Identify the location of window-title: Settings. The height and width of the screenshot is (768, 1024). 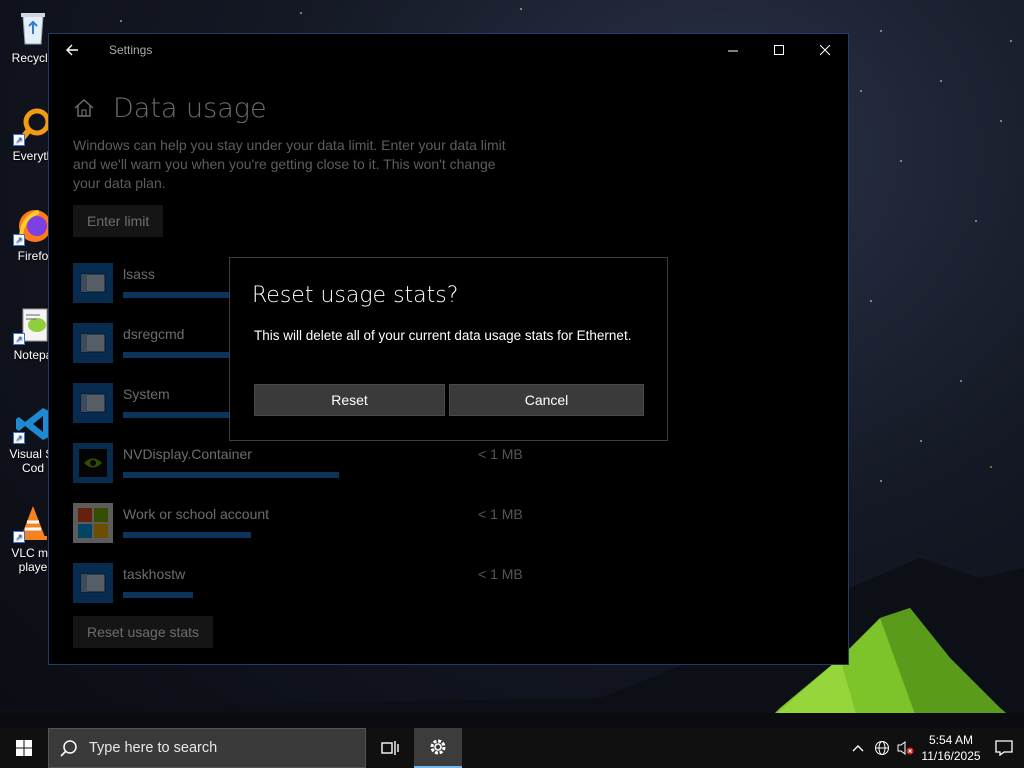
(131, 50).